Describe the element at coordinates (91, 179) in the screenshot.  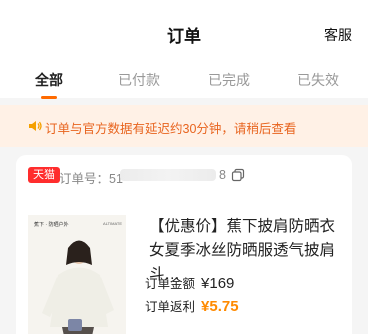
I see `order-number-label: 订单号：51` at that location.